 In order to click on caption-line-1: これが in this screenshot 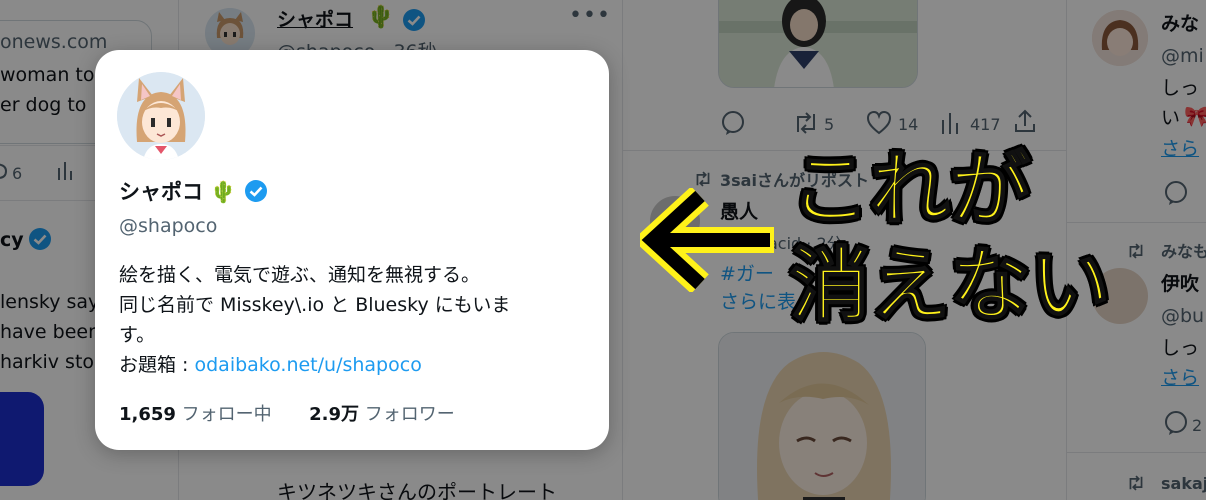, I will do `click(910, 189)`.